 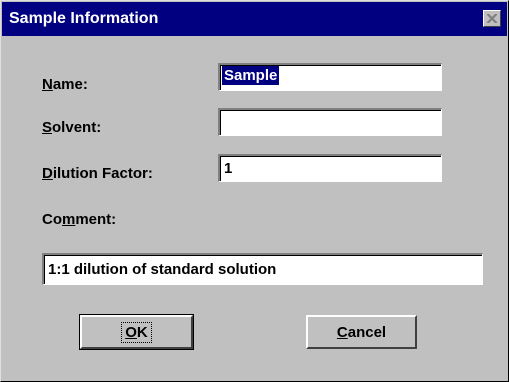 What do you see at coordinates (330, 77) in the screenshot?
I see `name-field` at bounding box center [330, 77].